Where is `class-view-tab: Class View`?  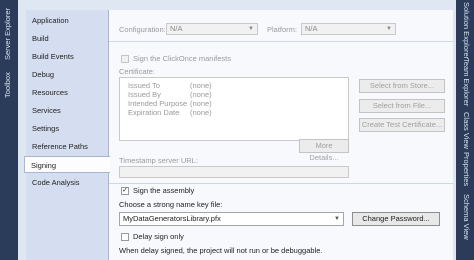 class-view-tab: Class View is located at coordinates (465, 130).